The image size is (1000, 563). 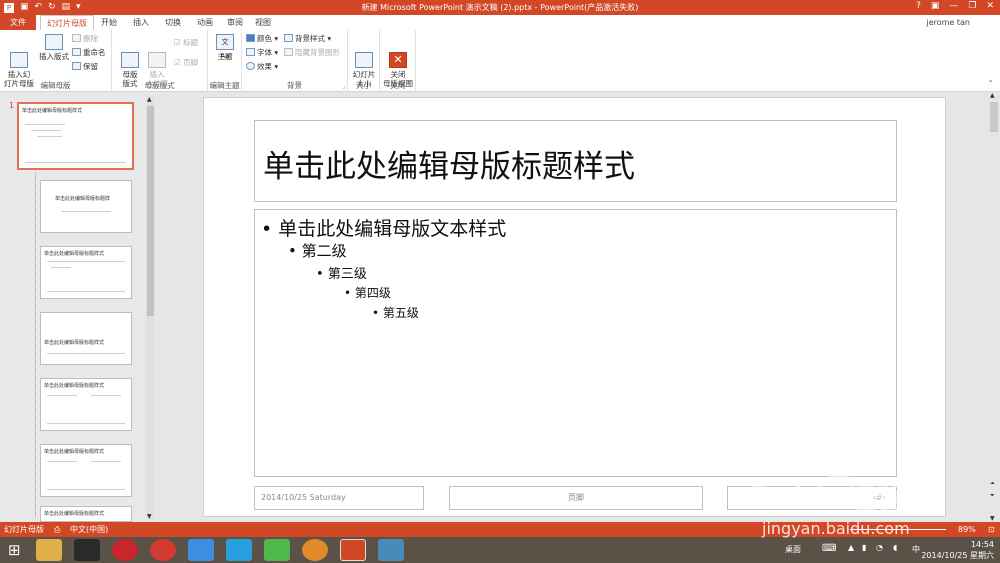 What do you see at coordinates (235, 22) in the screenshot?
I see `tab-review: 审阅` at bounding box center [235, 22].